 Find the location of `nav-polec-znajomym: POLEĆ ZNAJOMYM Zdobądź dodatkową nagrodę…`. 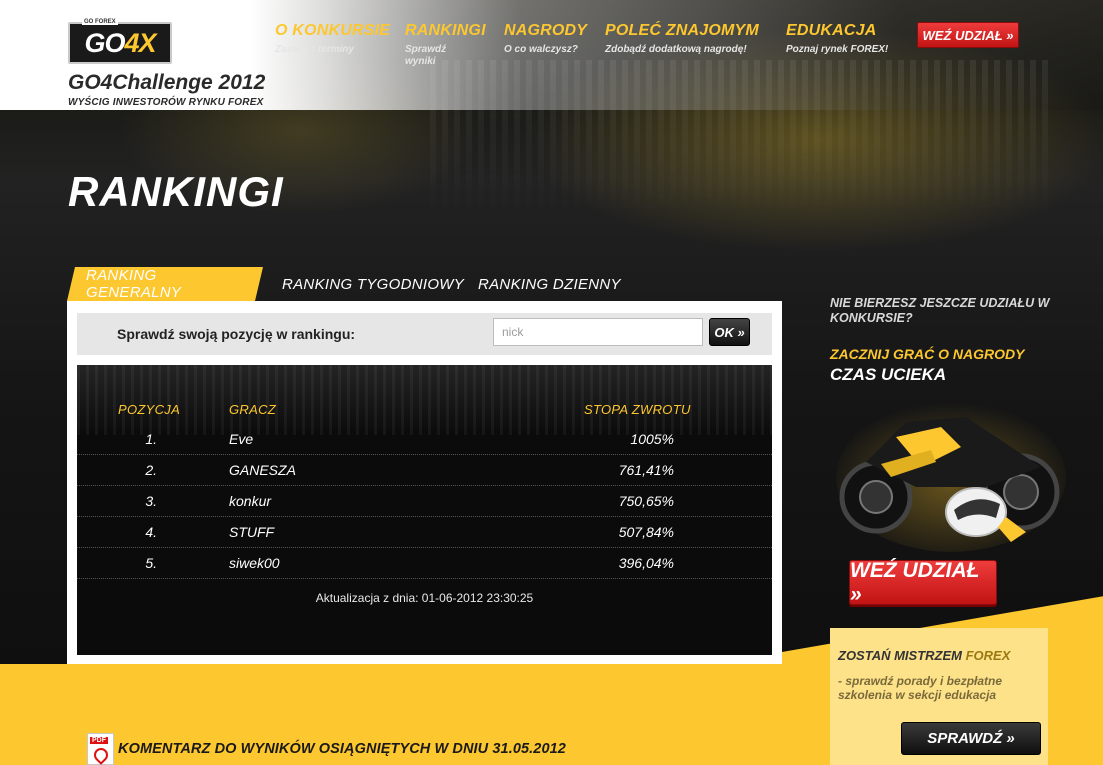

nav-polec-znajomym: POLEĆ ZNAJOMYM Zdobądź dodatkową nagrodę… is located at coordinates (682, 39).